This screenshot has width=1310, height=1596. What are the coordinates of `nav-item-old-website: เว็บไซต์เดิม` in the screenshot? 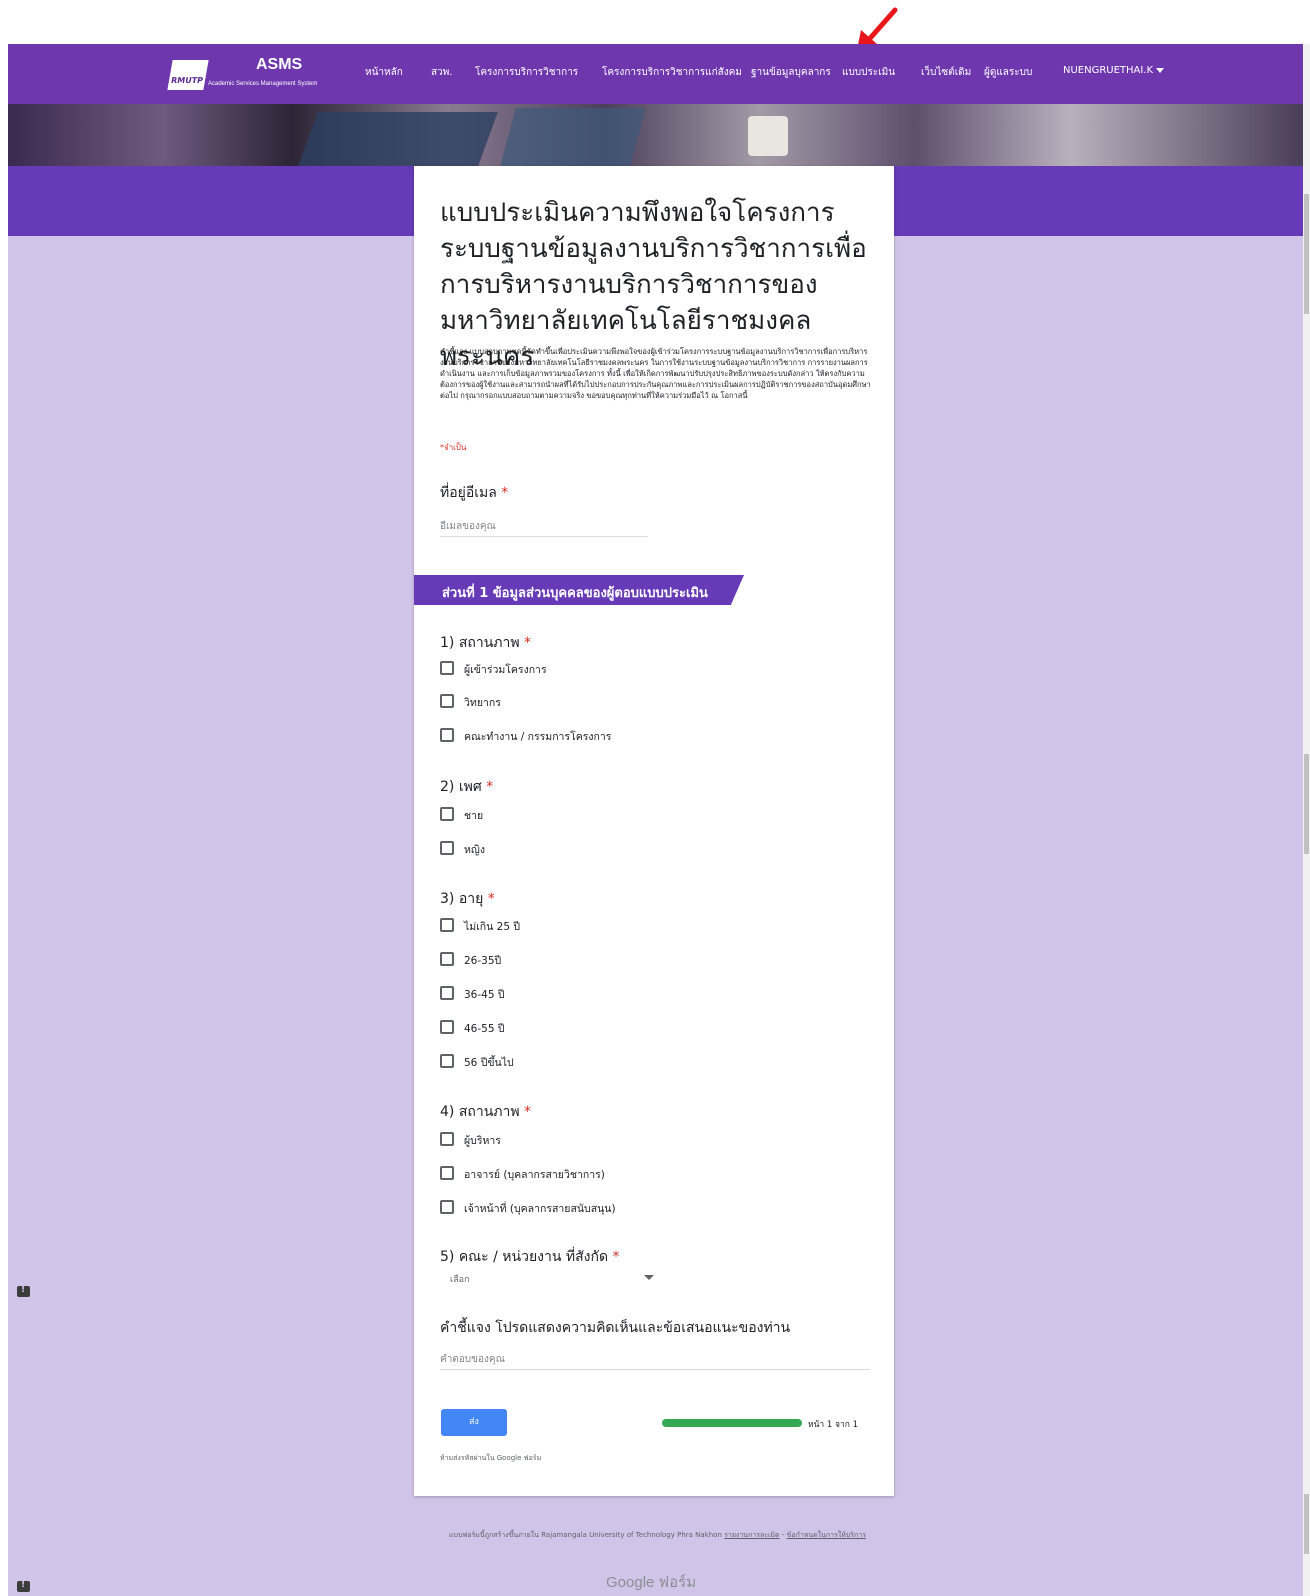 It's located at (946, 72).